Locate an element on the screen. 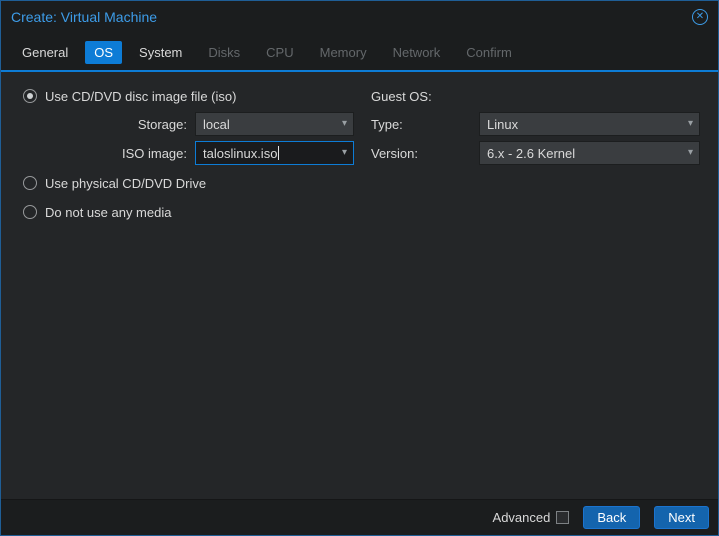 Image resolution: width=719 pixels, height=536 pixels. advanced-label: Advanced is located at coordinates (521, 517).